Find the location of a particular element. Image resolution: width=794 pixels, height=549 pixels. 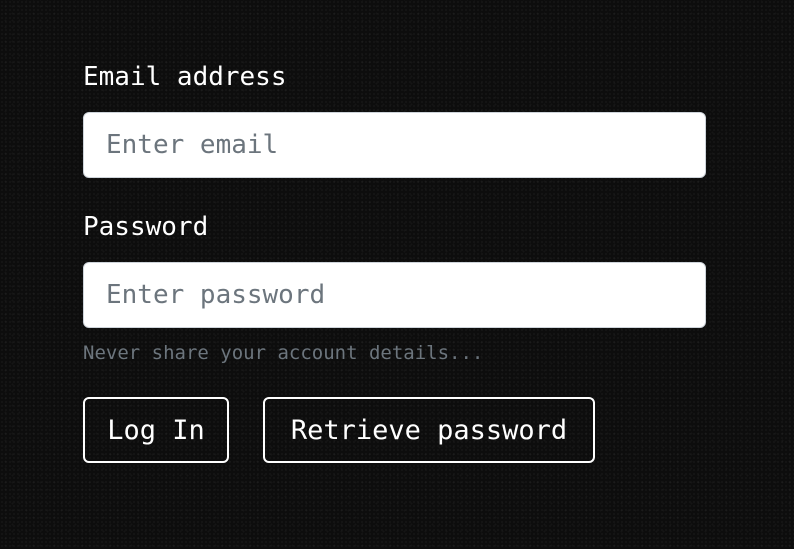

password-label: Password is located at coordinates (146, 227).